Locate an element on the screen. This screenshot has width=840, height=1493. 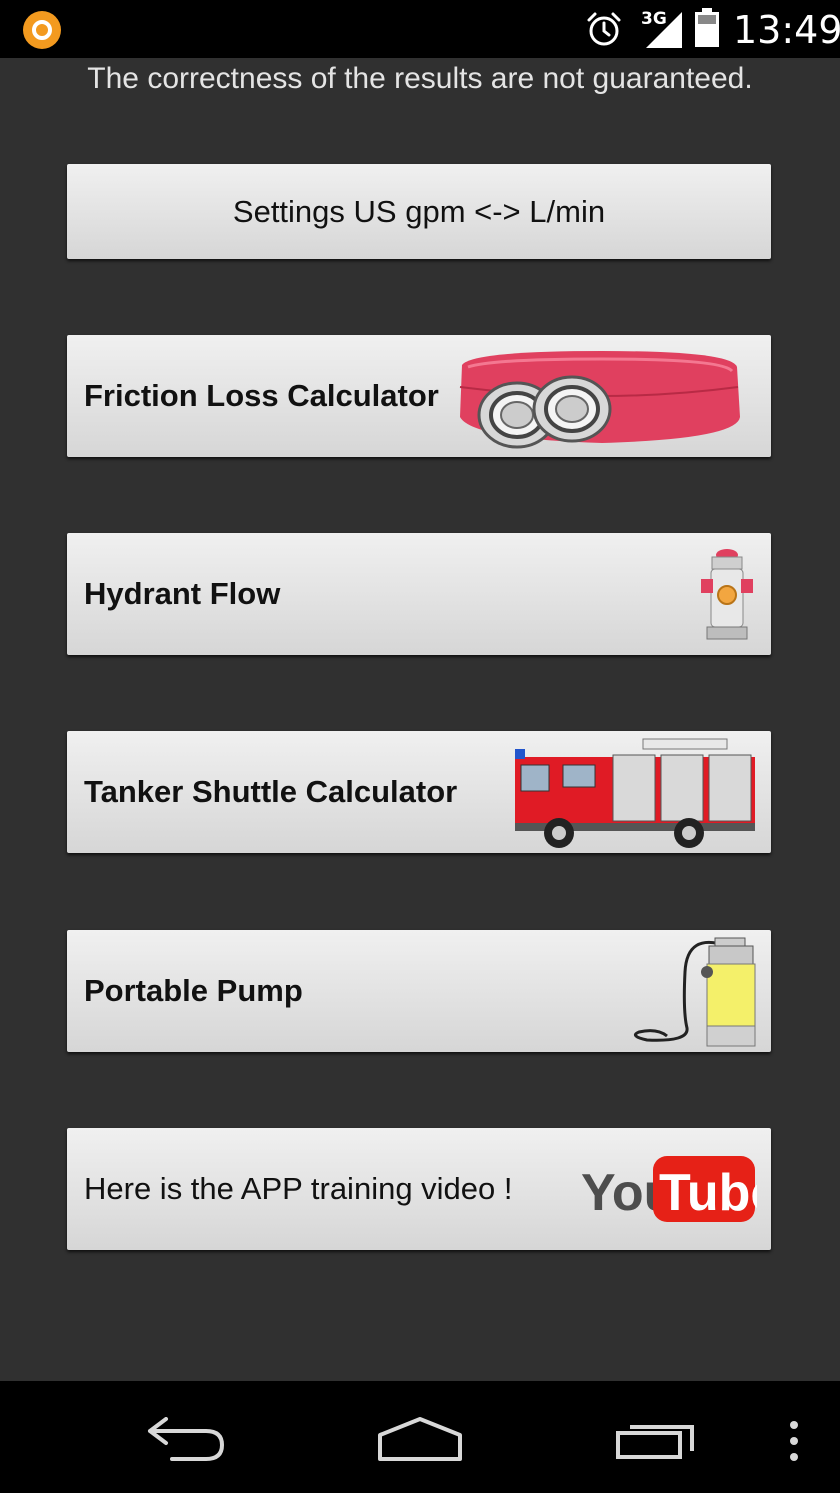
overflow-menu-icon is located at coordinates (794, 1441).